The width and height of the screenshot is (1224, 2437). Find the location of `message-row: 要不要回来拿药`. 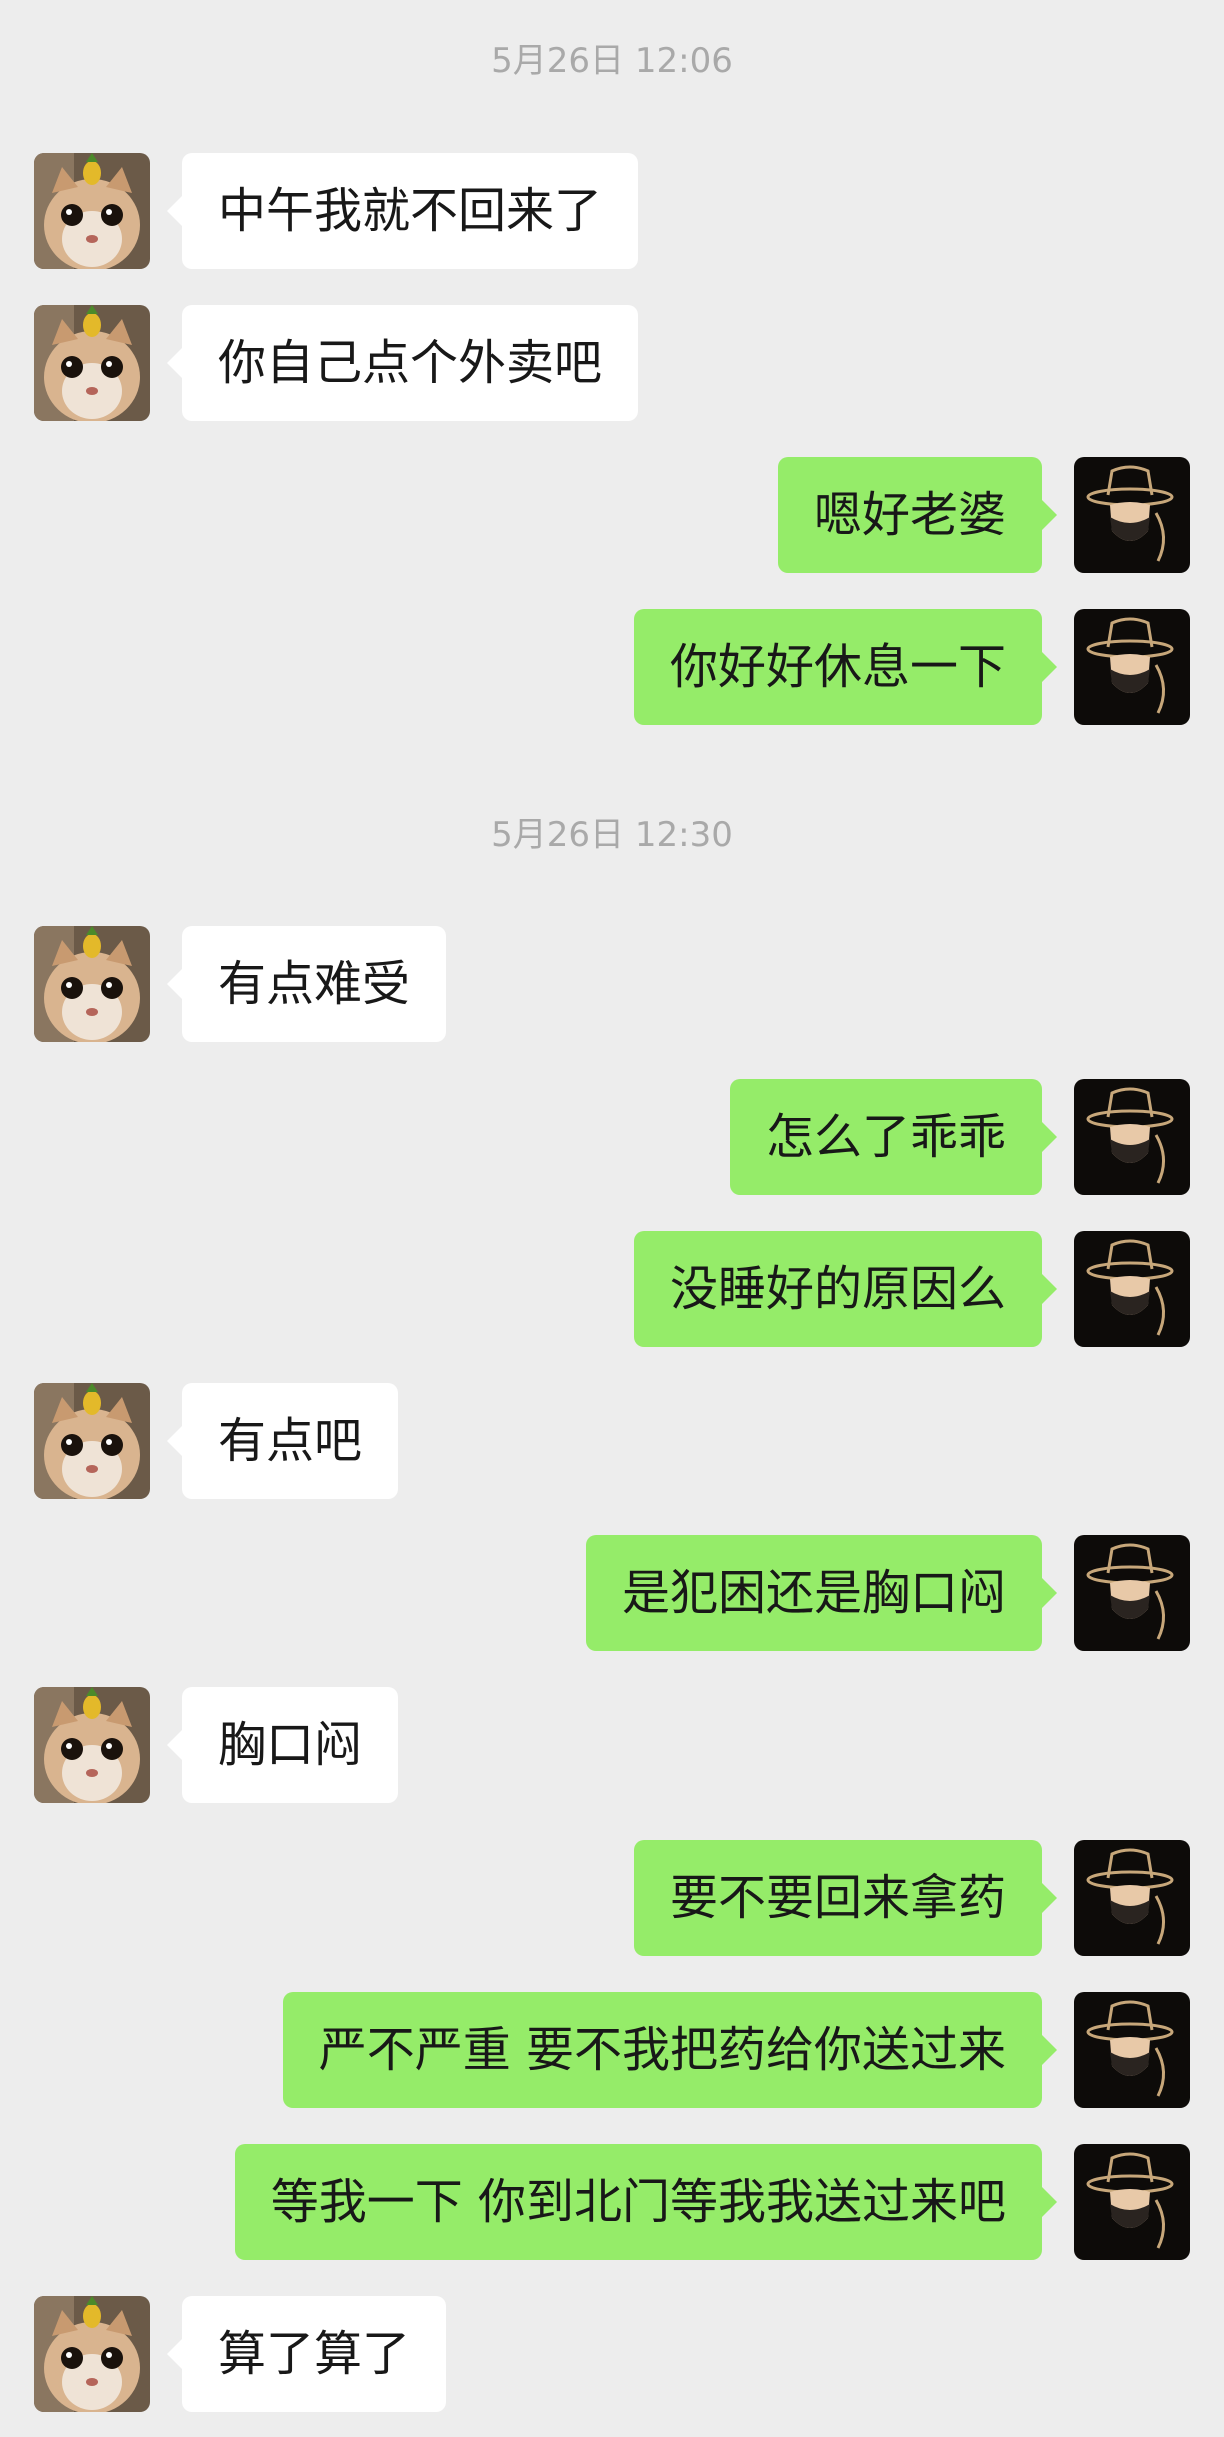

message-row: 要不要回来拿药 is located at coordinates (612, 1898).